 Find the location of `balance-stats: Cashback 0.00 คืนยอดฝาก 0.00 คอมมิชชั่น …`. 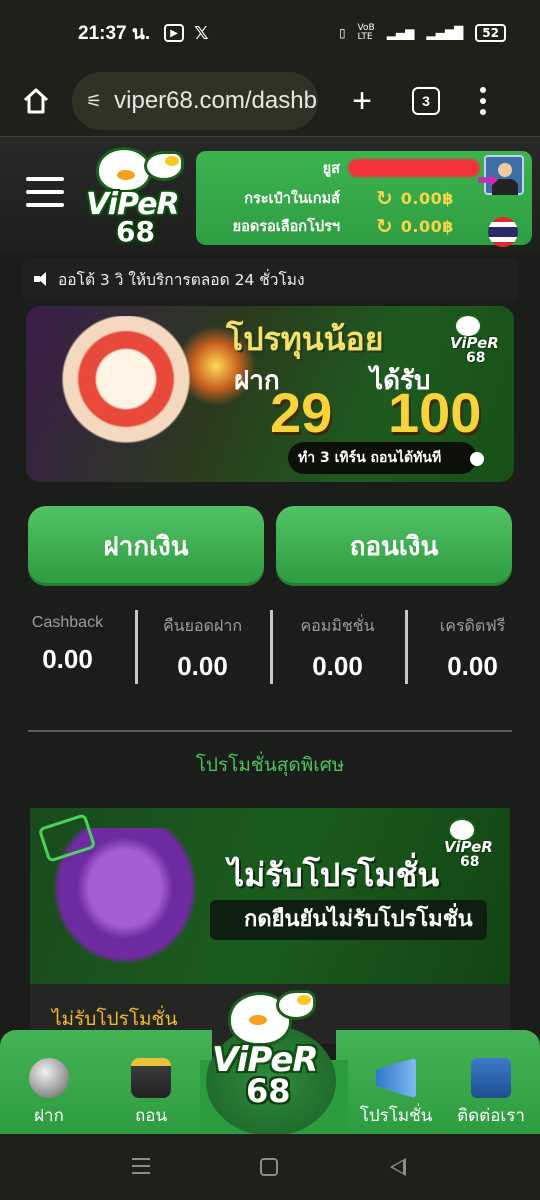

balance-stats: Cashback 0.00 คืนยอดฝาก 0.00 คอมมิชชั่น … is located at coordinates (270, 648).